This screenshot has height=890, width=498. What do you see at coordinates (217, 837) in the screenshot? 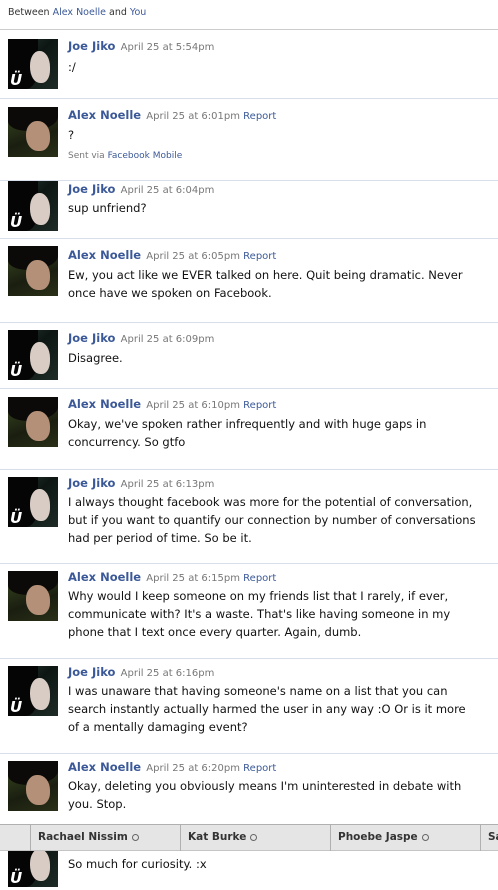
I see `chat-tab-name: Kat Burke` at bounding box center [217, 837].